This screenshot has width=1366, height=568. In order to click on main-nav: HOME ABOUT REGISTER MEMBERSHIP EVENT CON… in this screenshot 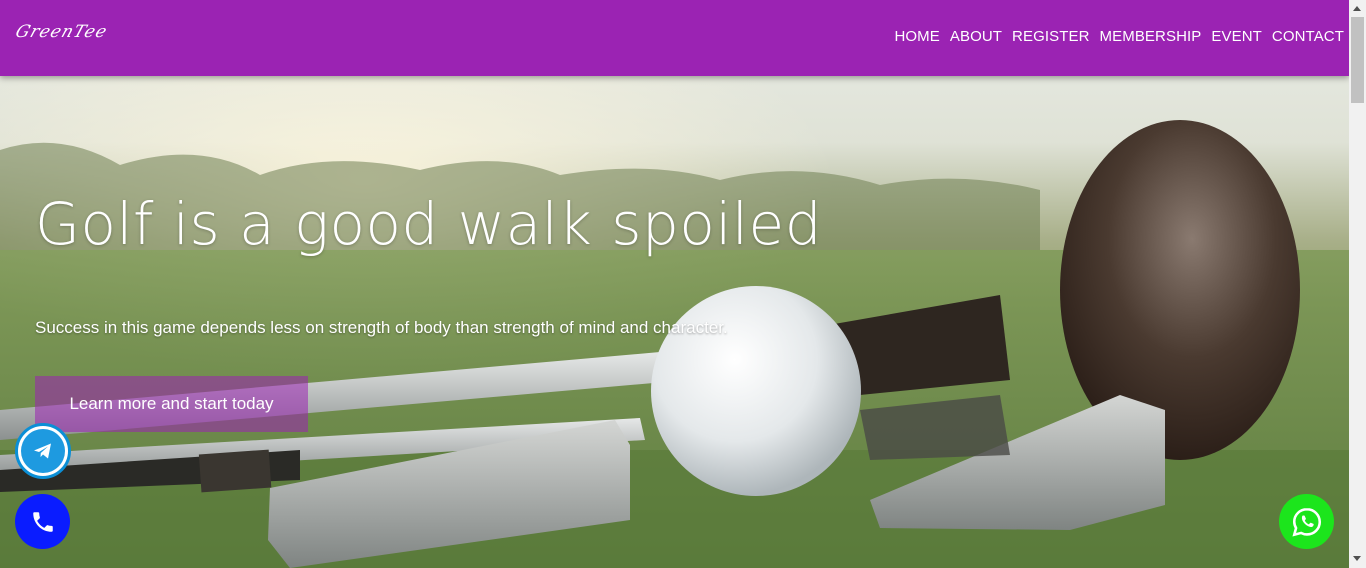, I will do `click(1119, 36)`.